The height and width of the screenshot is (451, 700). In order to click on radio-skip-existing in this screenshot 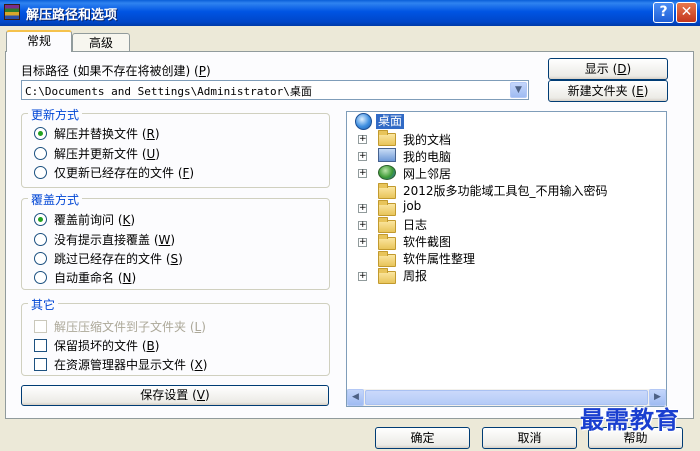, I will do `click(40, 258)`.